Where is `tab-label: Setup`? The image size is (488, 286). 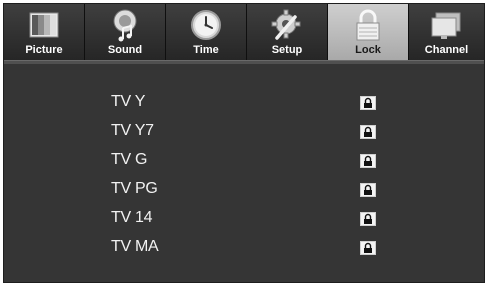
tab-label: Setup is located at coordinates (287, 50).